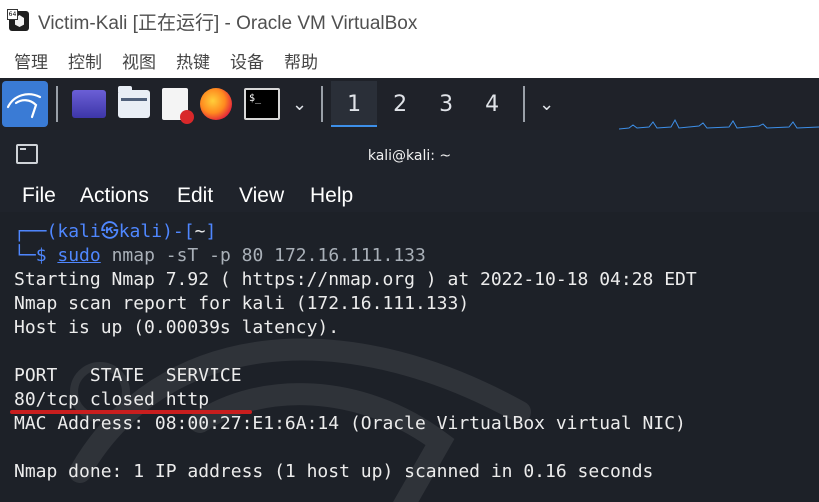  What do you see at coordinates (409, 60) in the screenshot?
I see `host-menubar: 管理 控制 视图 热键 设备 帮助` at bounding box center [409, 60].